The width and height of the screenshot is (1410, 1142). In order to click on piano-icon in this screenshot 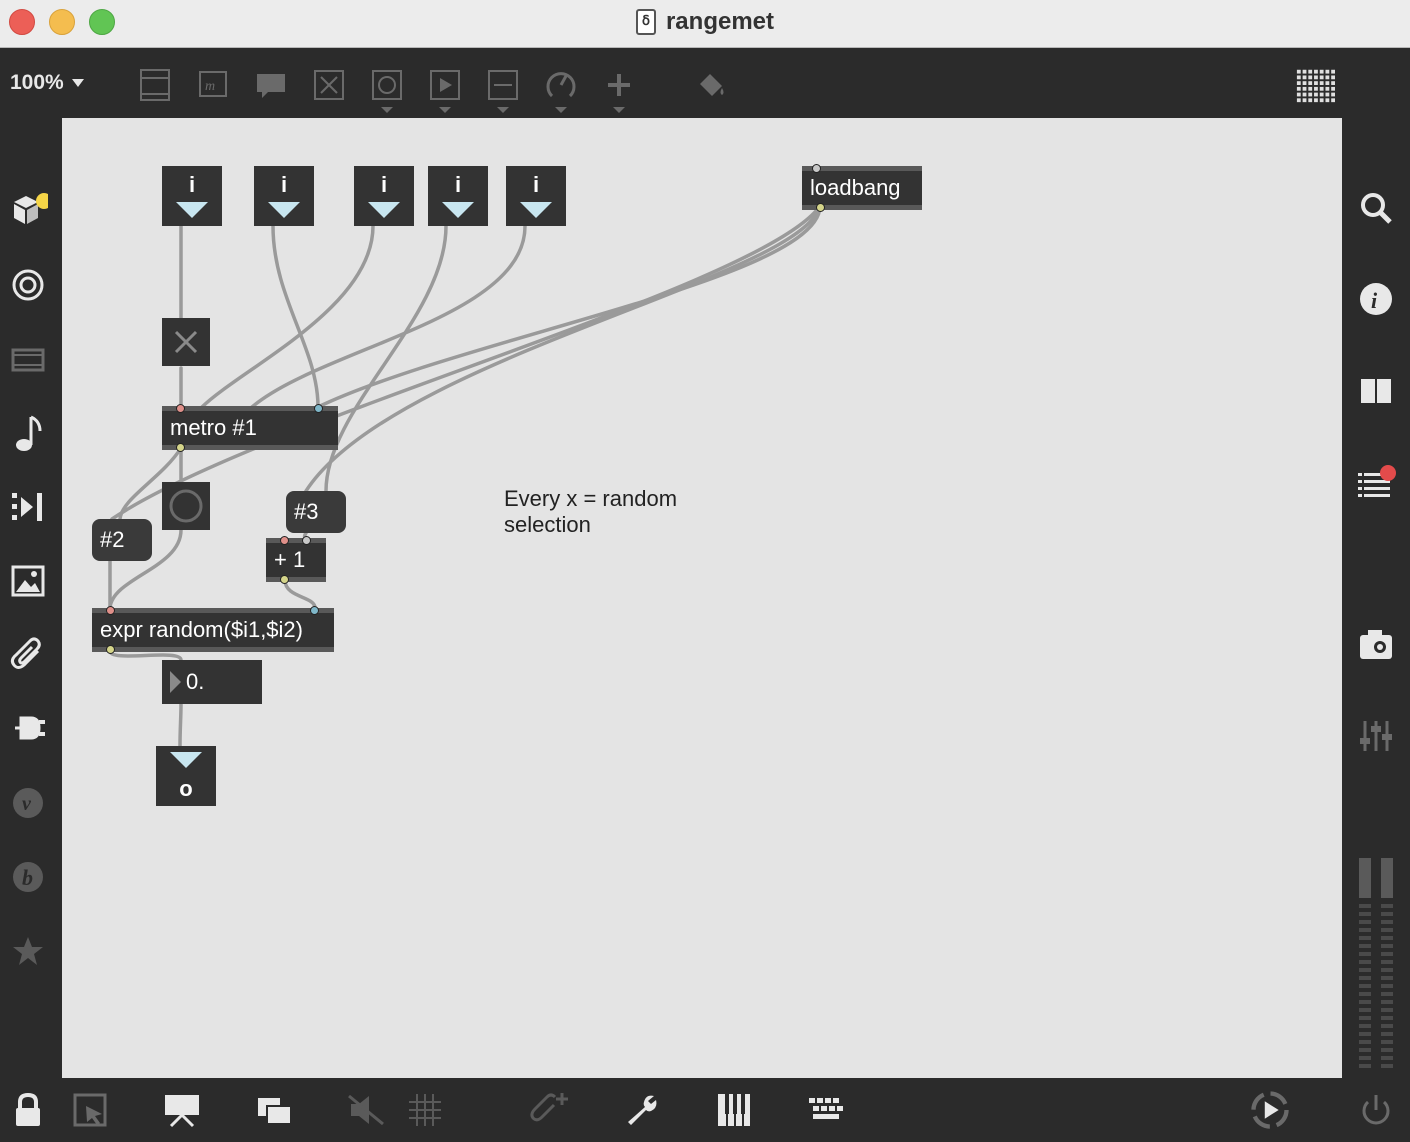, I will do `click(734, 1110)`.